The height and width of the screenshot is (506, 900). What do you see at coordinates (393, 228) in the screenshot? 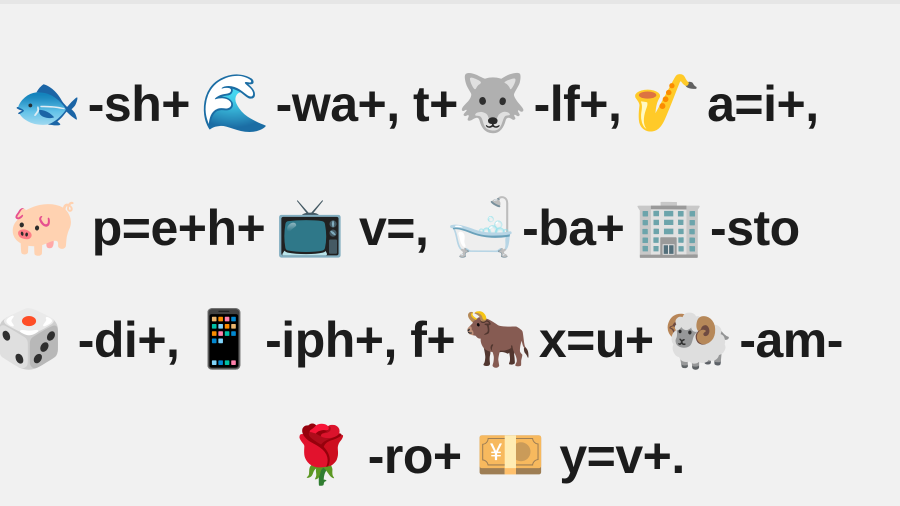
I see `rebus-fragment: v=,` at bounding box center [393, 228].